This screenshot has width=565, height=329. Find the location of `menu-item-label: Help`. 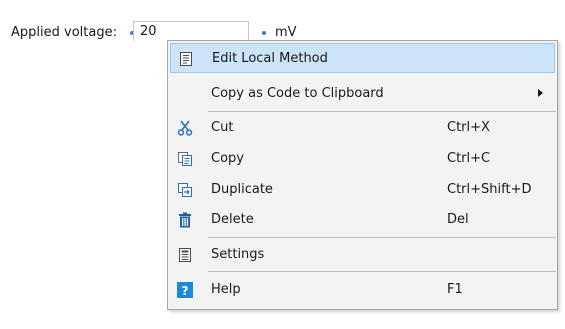

menu-item-label: Help is located at coordinates (226, 289).